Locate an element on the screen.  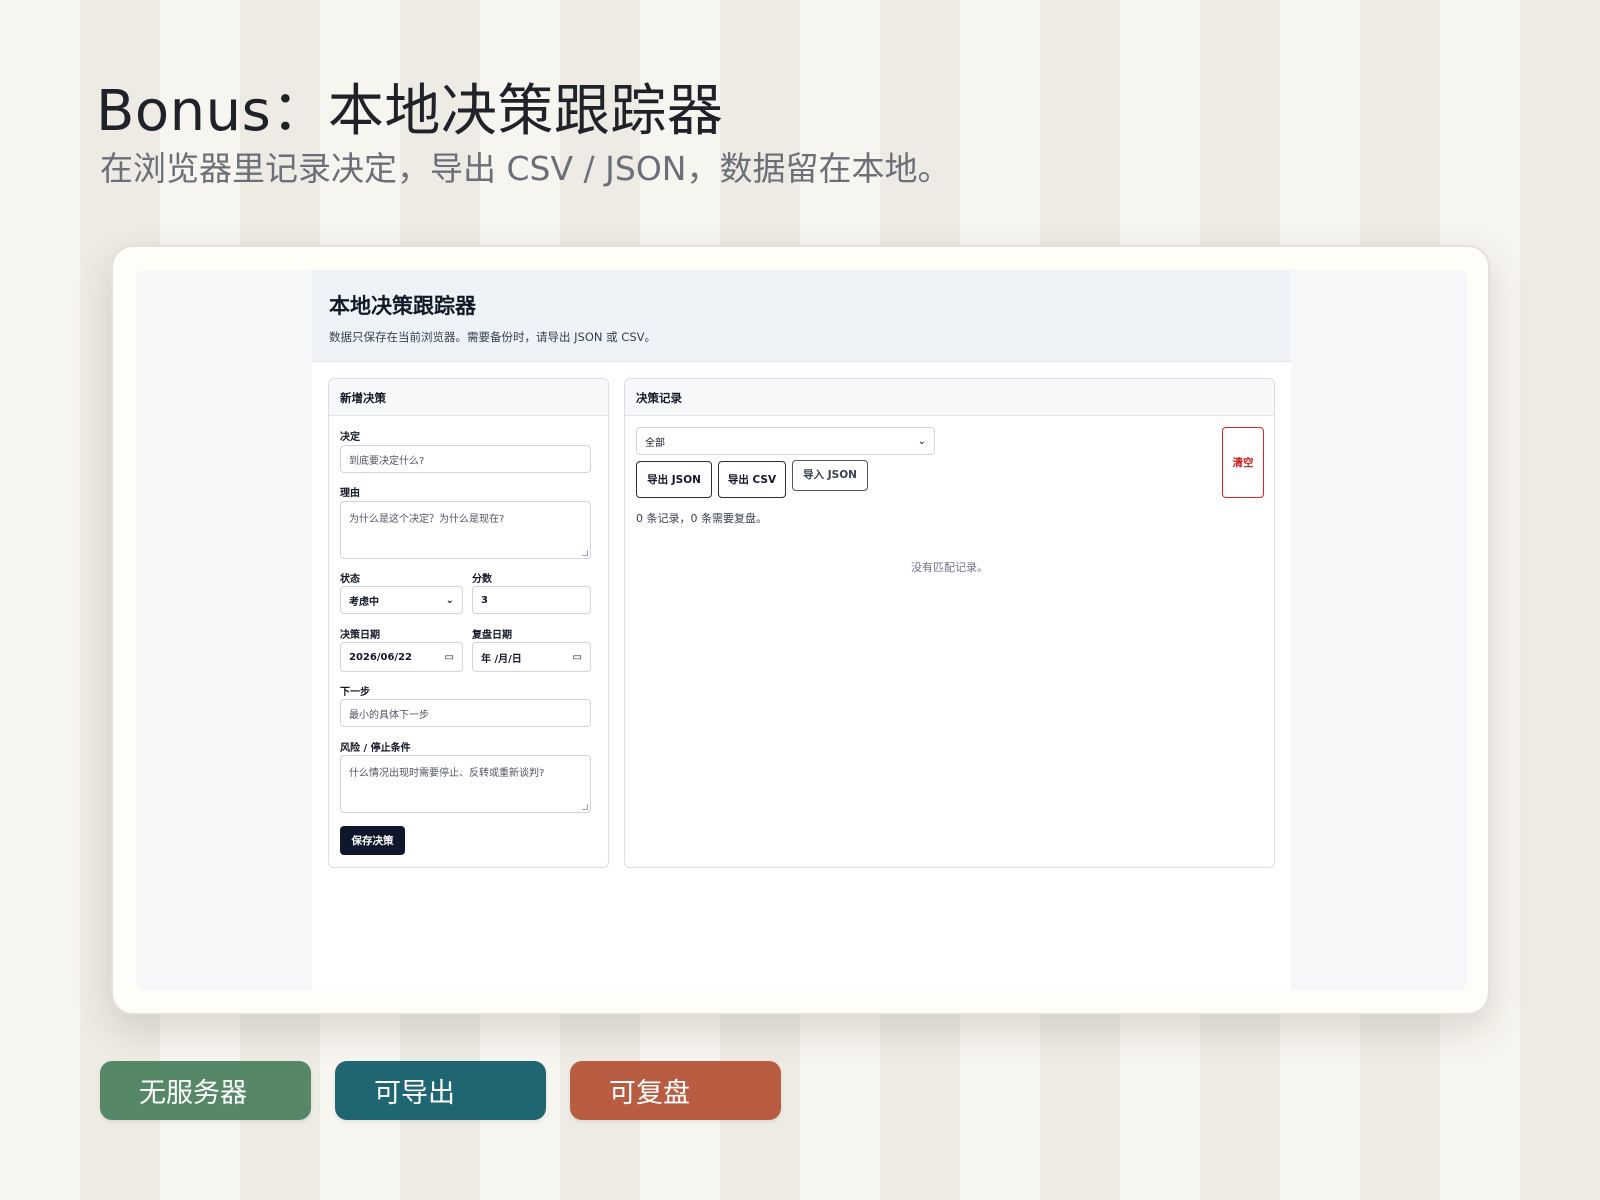
empty-state: 没有匹配记录。 is located at coordinates (949, 567).